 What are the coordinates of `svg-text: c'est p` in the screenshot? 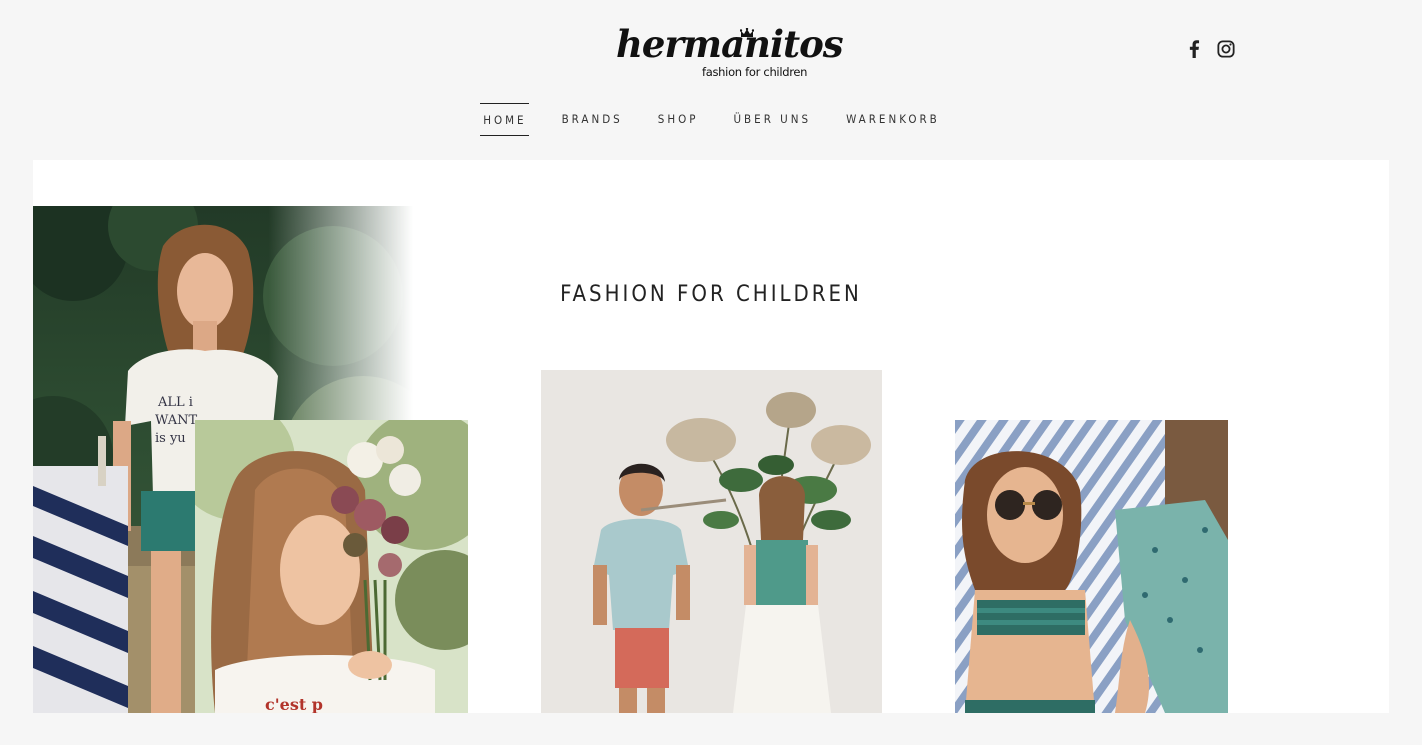 It's located at (294, 704).